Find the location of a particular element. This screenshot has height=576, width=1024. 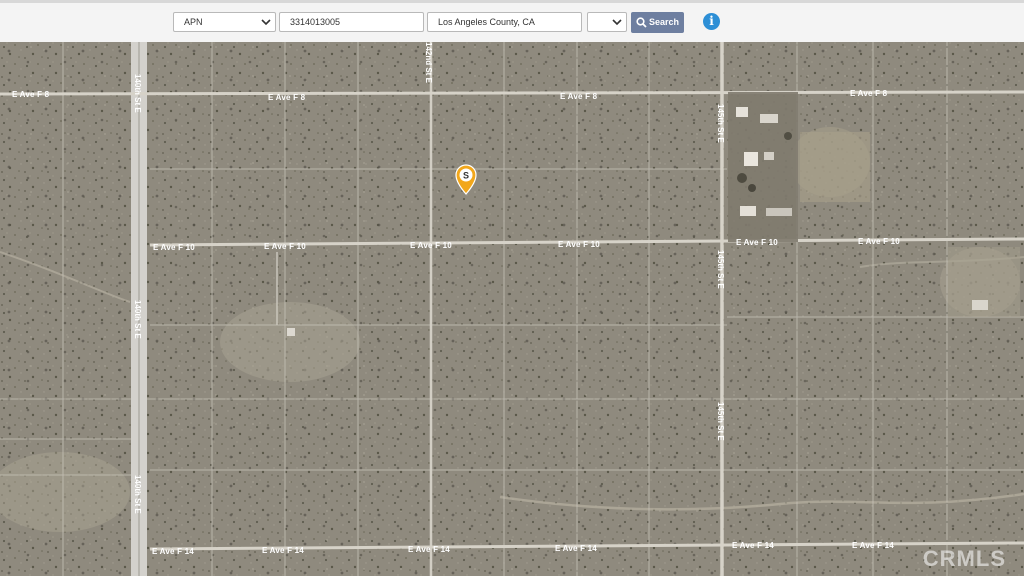

search-icon is located at coordinates (641, 22).